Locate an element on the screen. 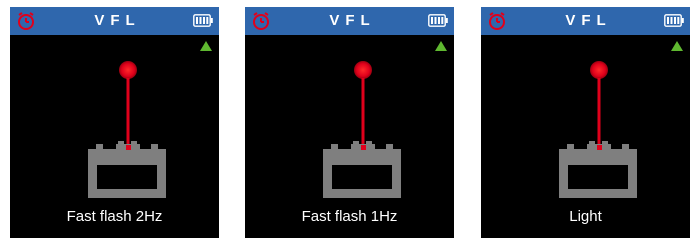 Image resolution: width=691 pixels, height=242 pixels. mode-label: Light is located at coordinates (585, 216).